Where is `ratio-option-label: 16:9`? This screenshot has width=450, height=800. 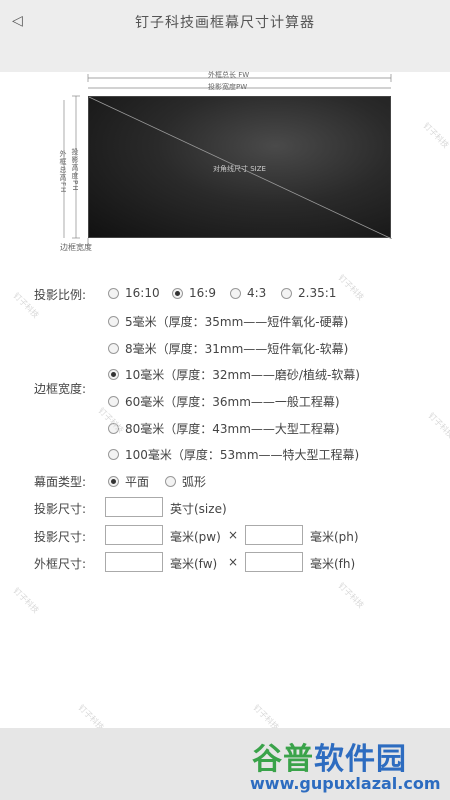 ratio-option-label: 16:9 is located at coordinates (202, 293).